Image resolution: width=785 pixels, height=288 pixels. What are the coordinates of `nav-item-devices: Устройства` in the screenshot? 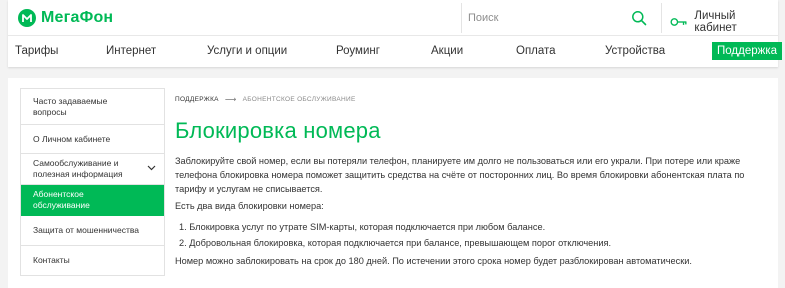 It's located at (635, 51).